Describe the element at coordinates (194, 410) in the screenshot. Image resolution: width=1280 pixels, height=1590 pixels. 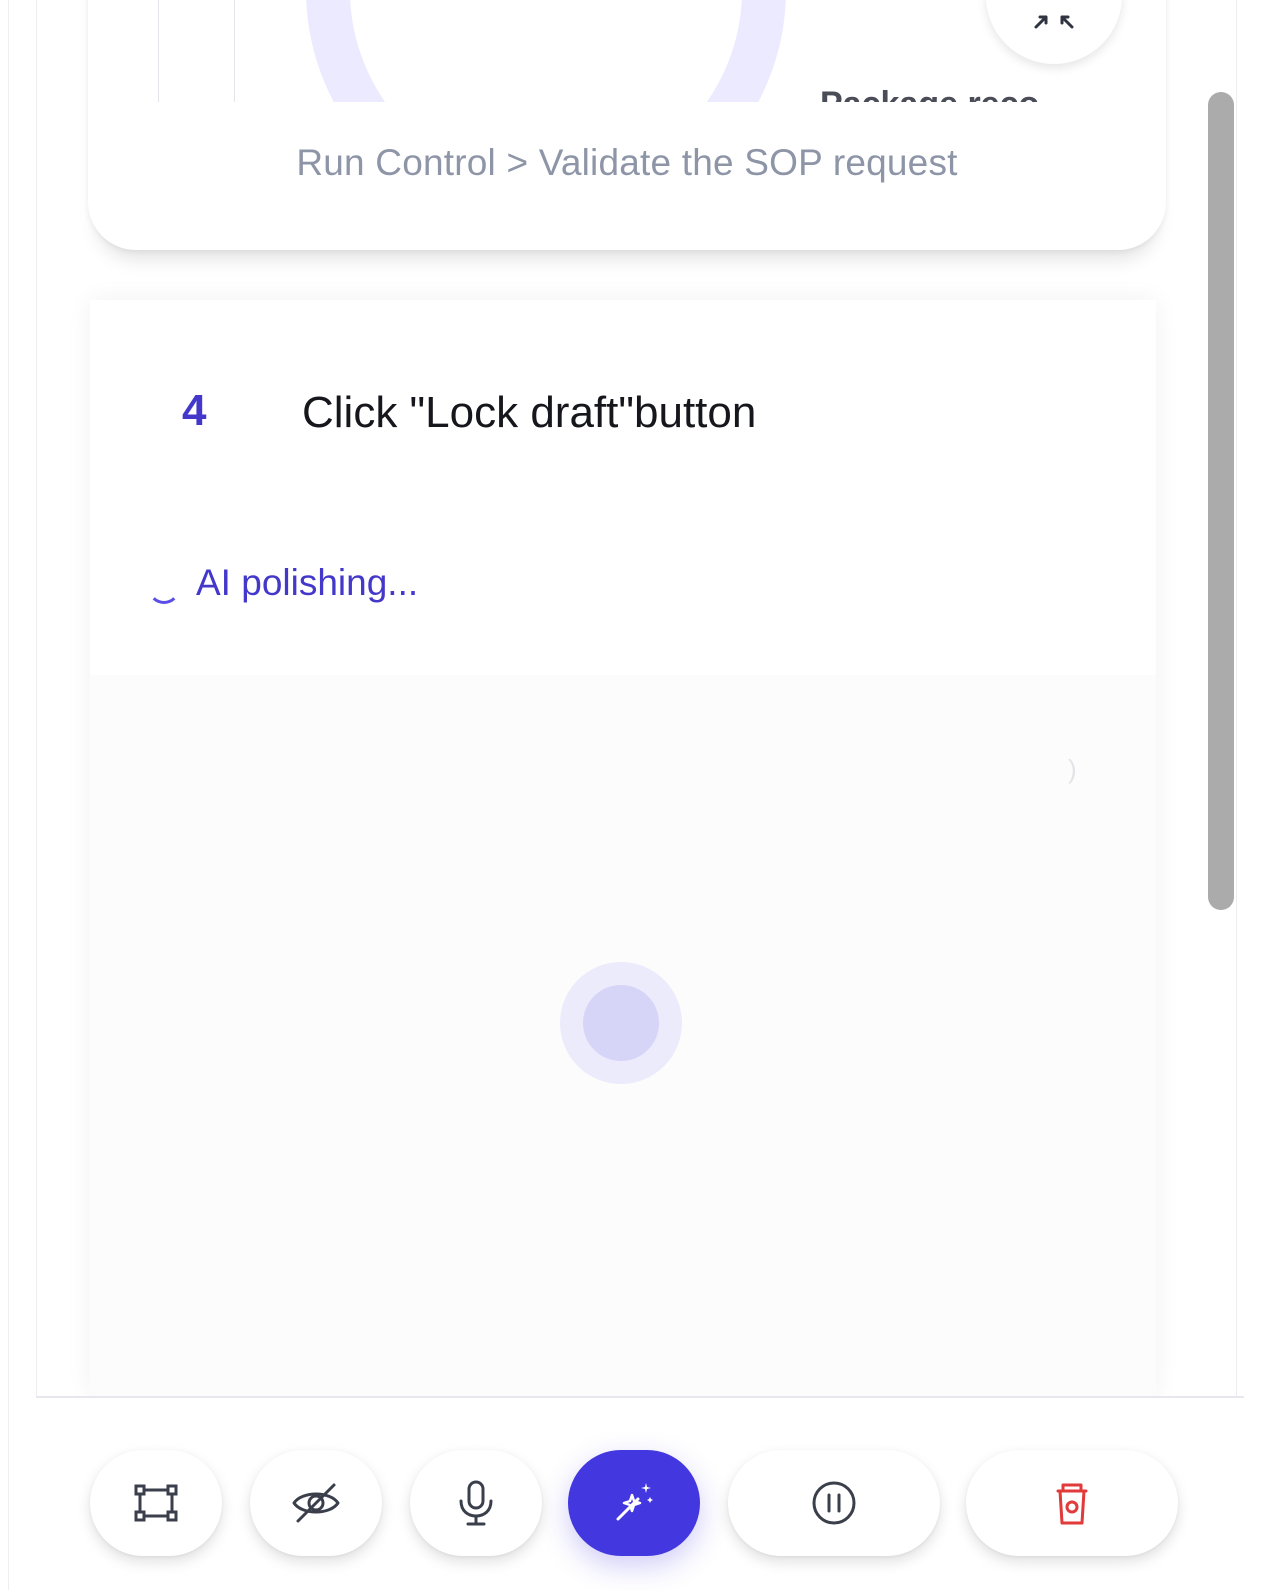
I see `step-number: 4` at that location.